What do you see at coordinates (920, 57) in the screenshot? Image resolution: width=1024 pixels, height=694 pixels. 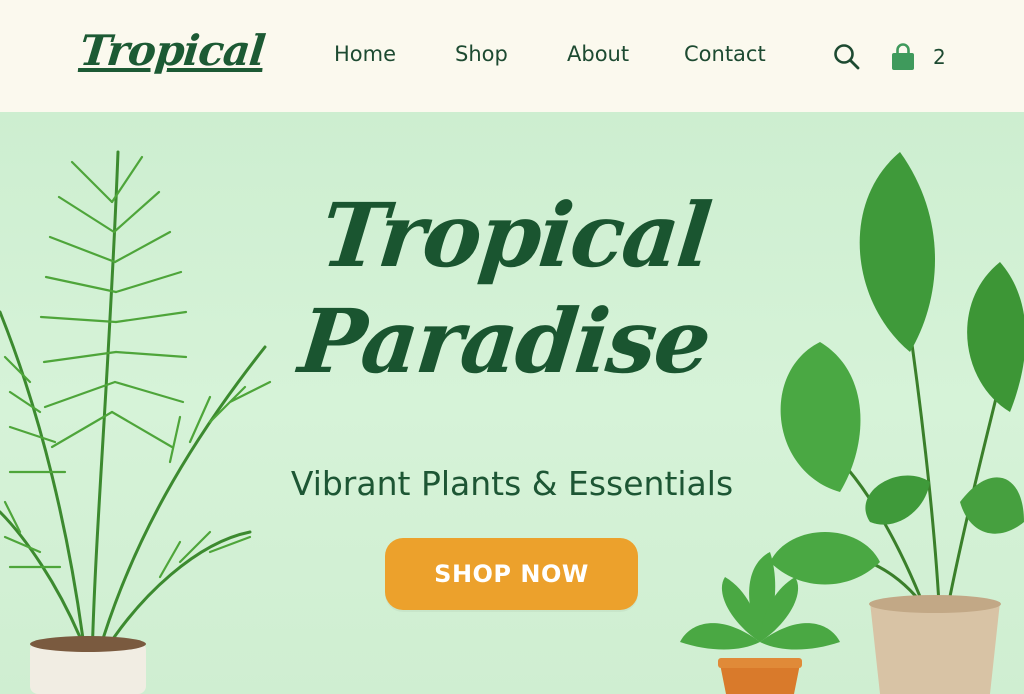 I see `cart-button: 2` at bounding box center [920, 57].